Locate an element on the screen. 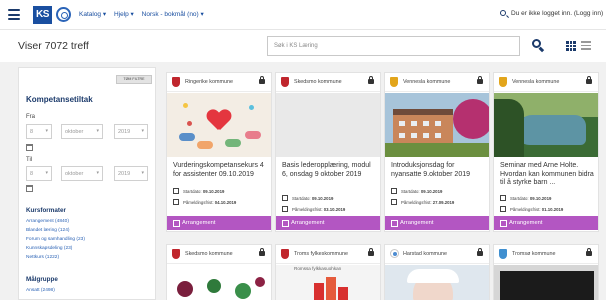 The height and width of the screenshot is (300, 606). to-year-select: 2019 is located at coordinates (131, 173).